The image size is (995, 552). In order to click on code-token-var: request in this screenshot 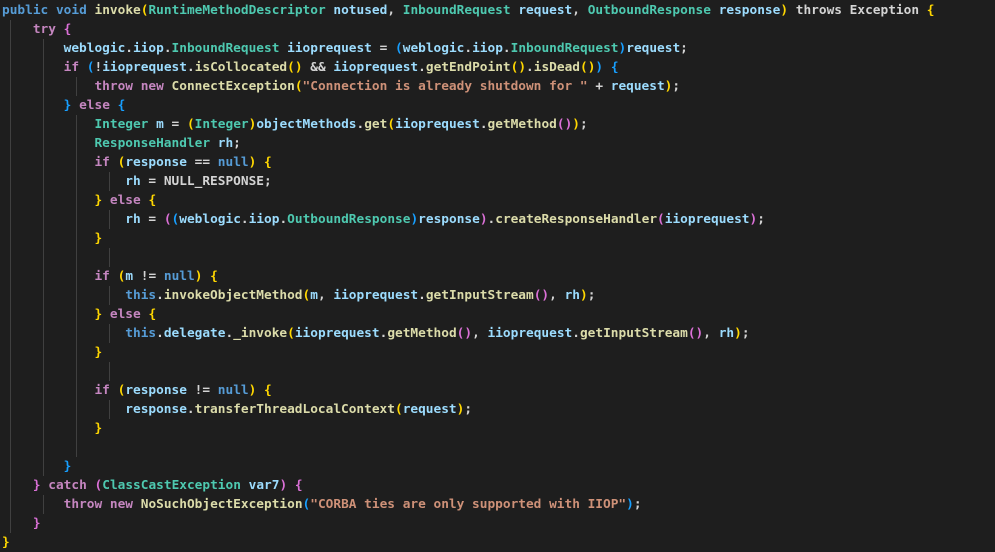, I will do `click(429, 409)`.